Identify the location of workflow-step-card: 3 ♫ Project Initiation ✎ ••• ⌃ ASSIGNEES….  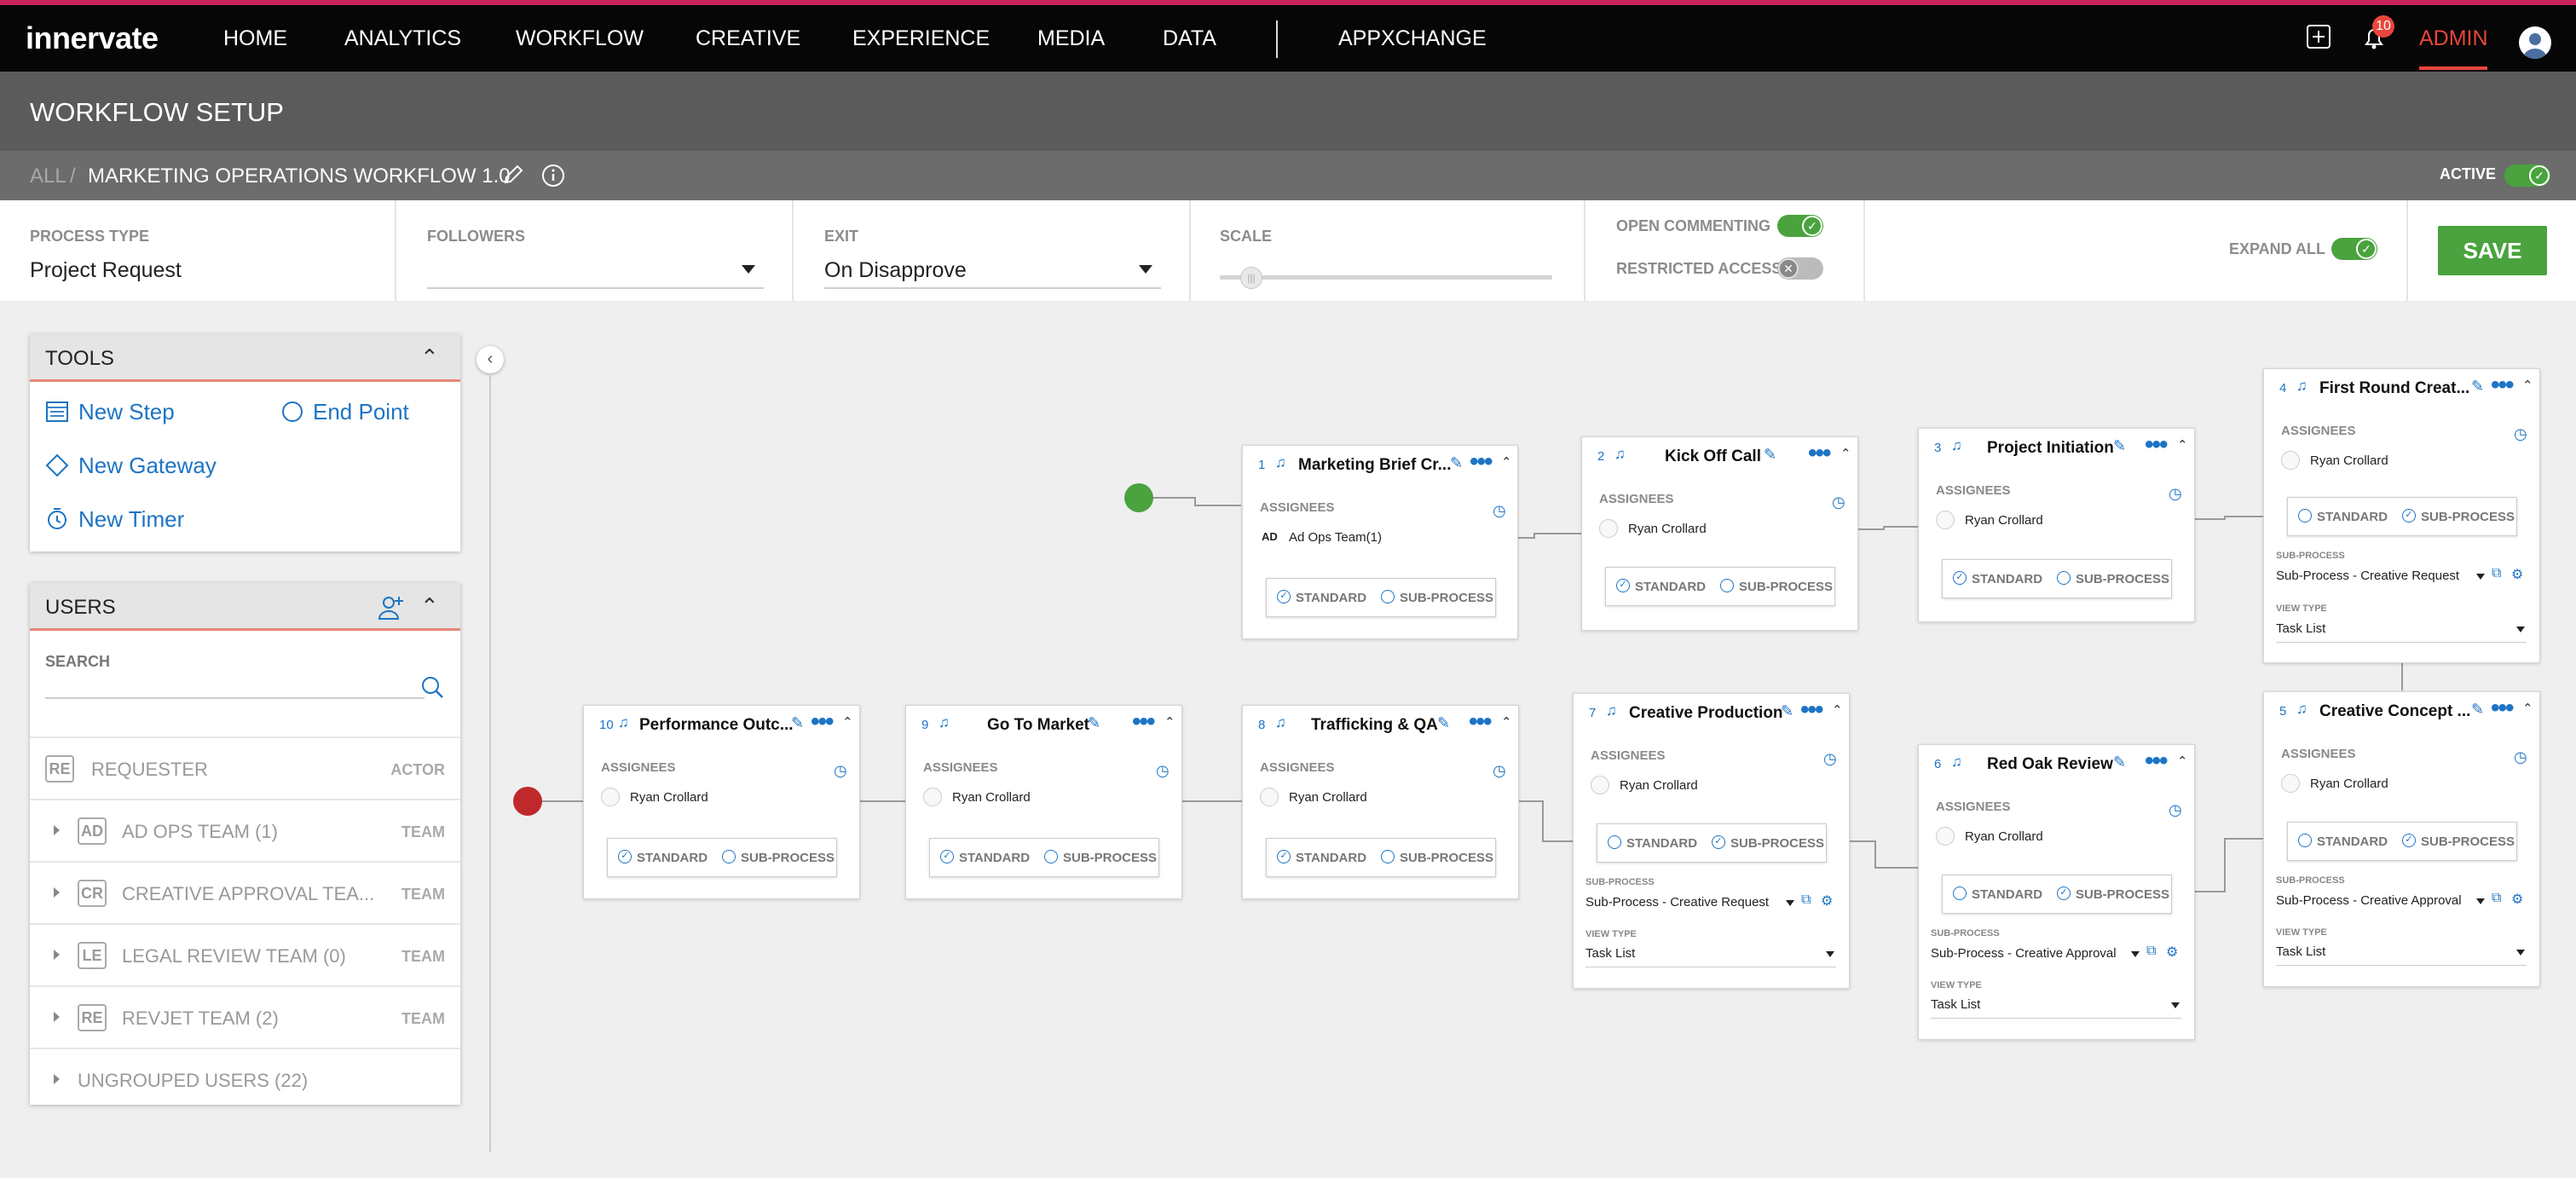
(2056, 525).